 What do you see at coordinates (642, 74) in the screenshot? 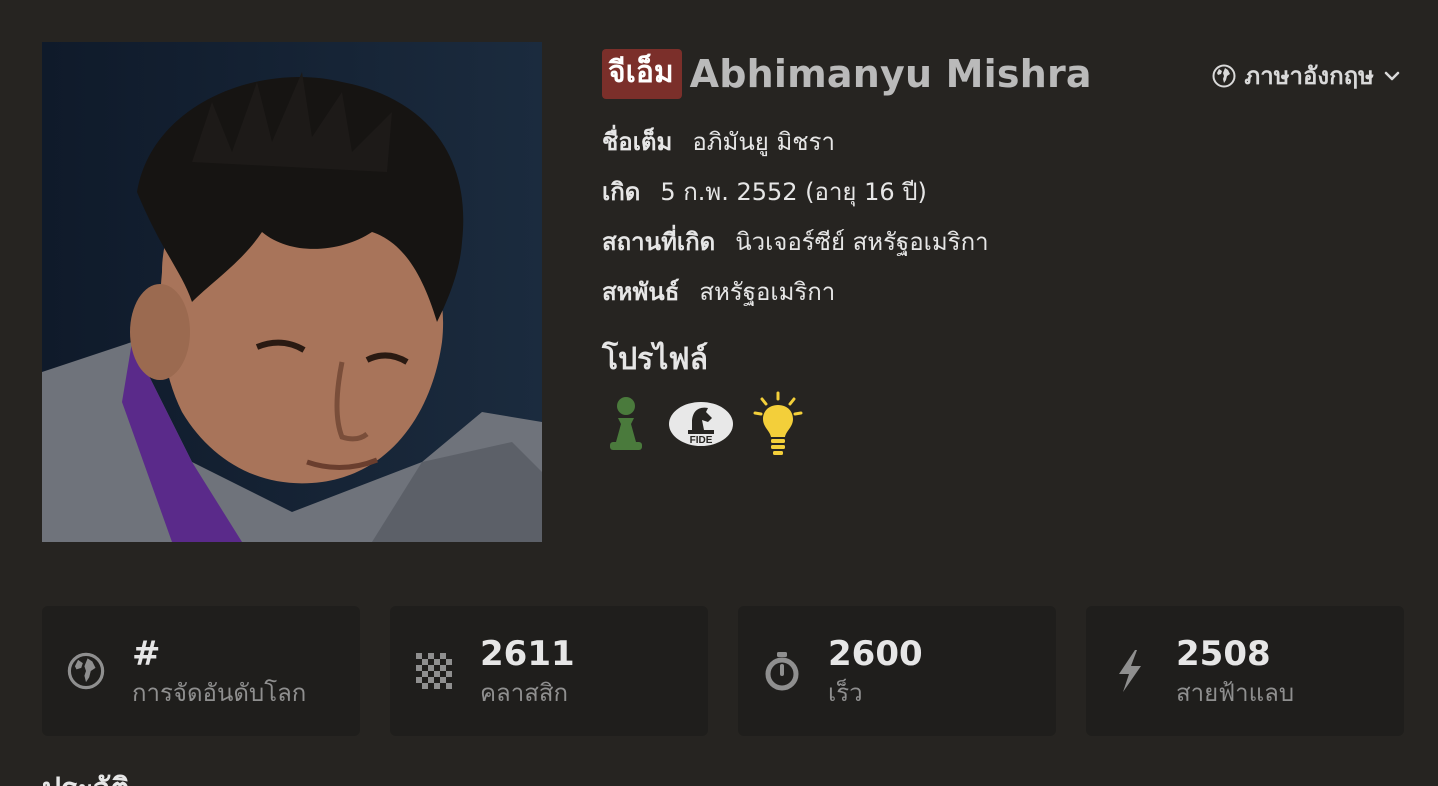
I see `title-badge: จีเอ็ม` at bounding box center [642, 74].